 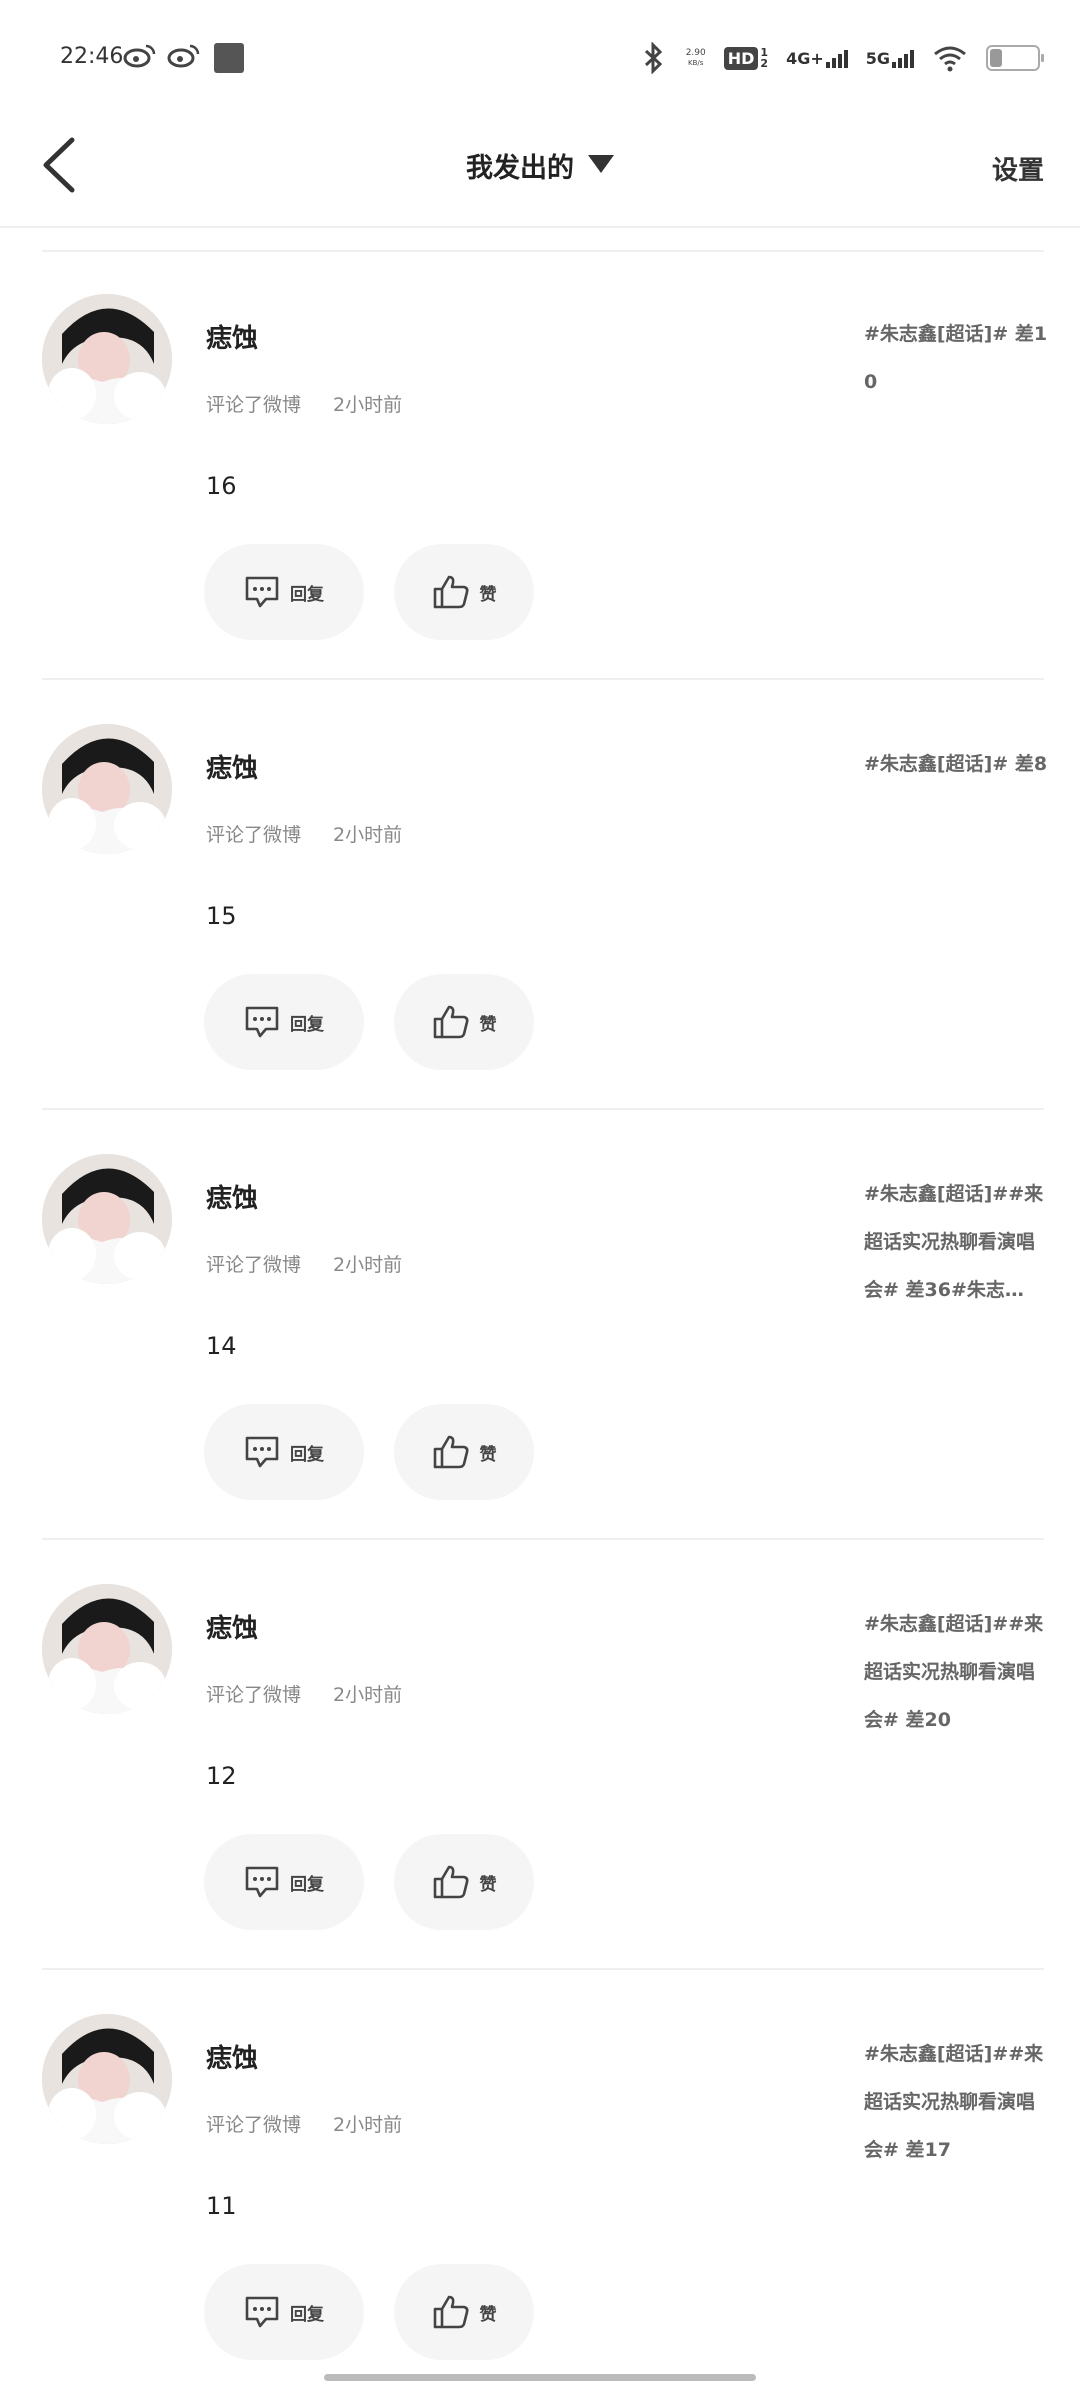 What do you see at coordinates (540, 2377) in the screenshot?
I see `home-indicator` at bounding box center [540, 2377].